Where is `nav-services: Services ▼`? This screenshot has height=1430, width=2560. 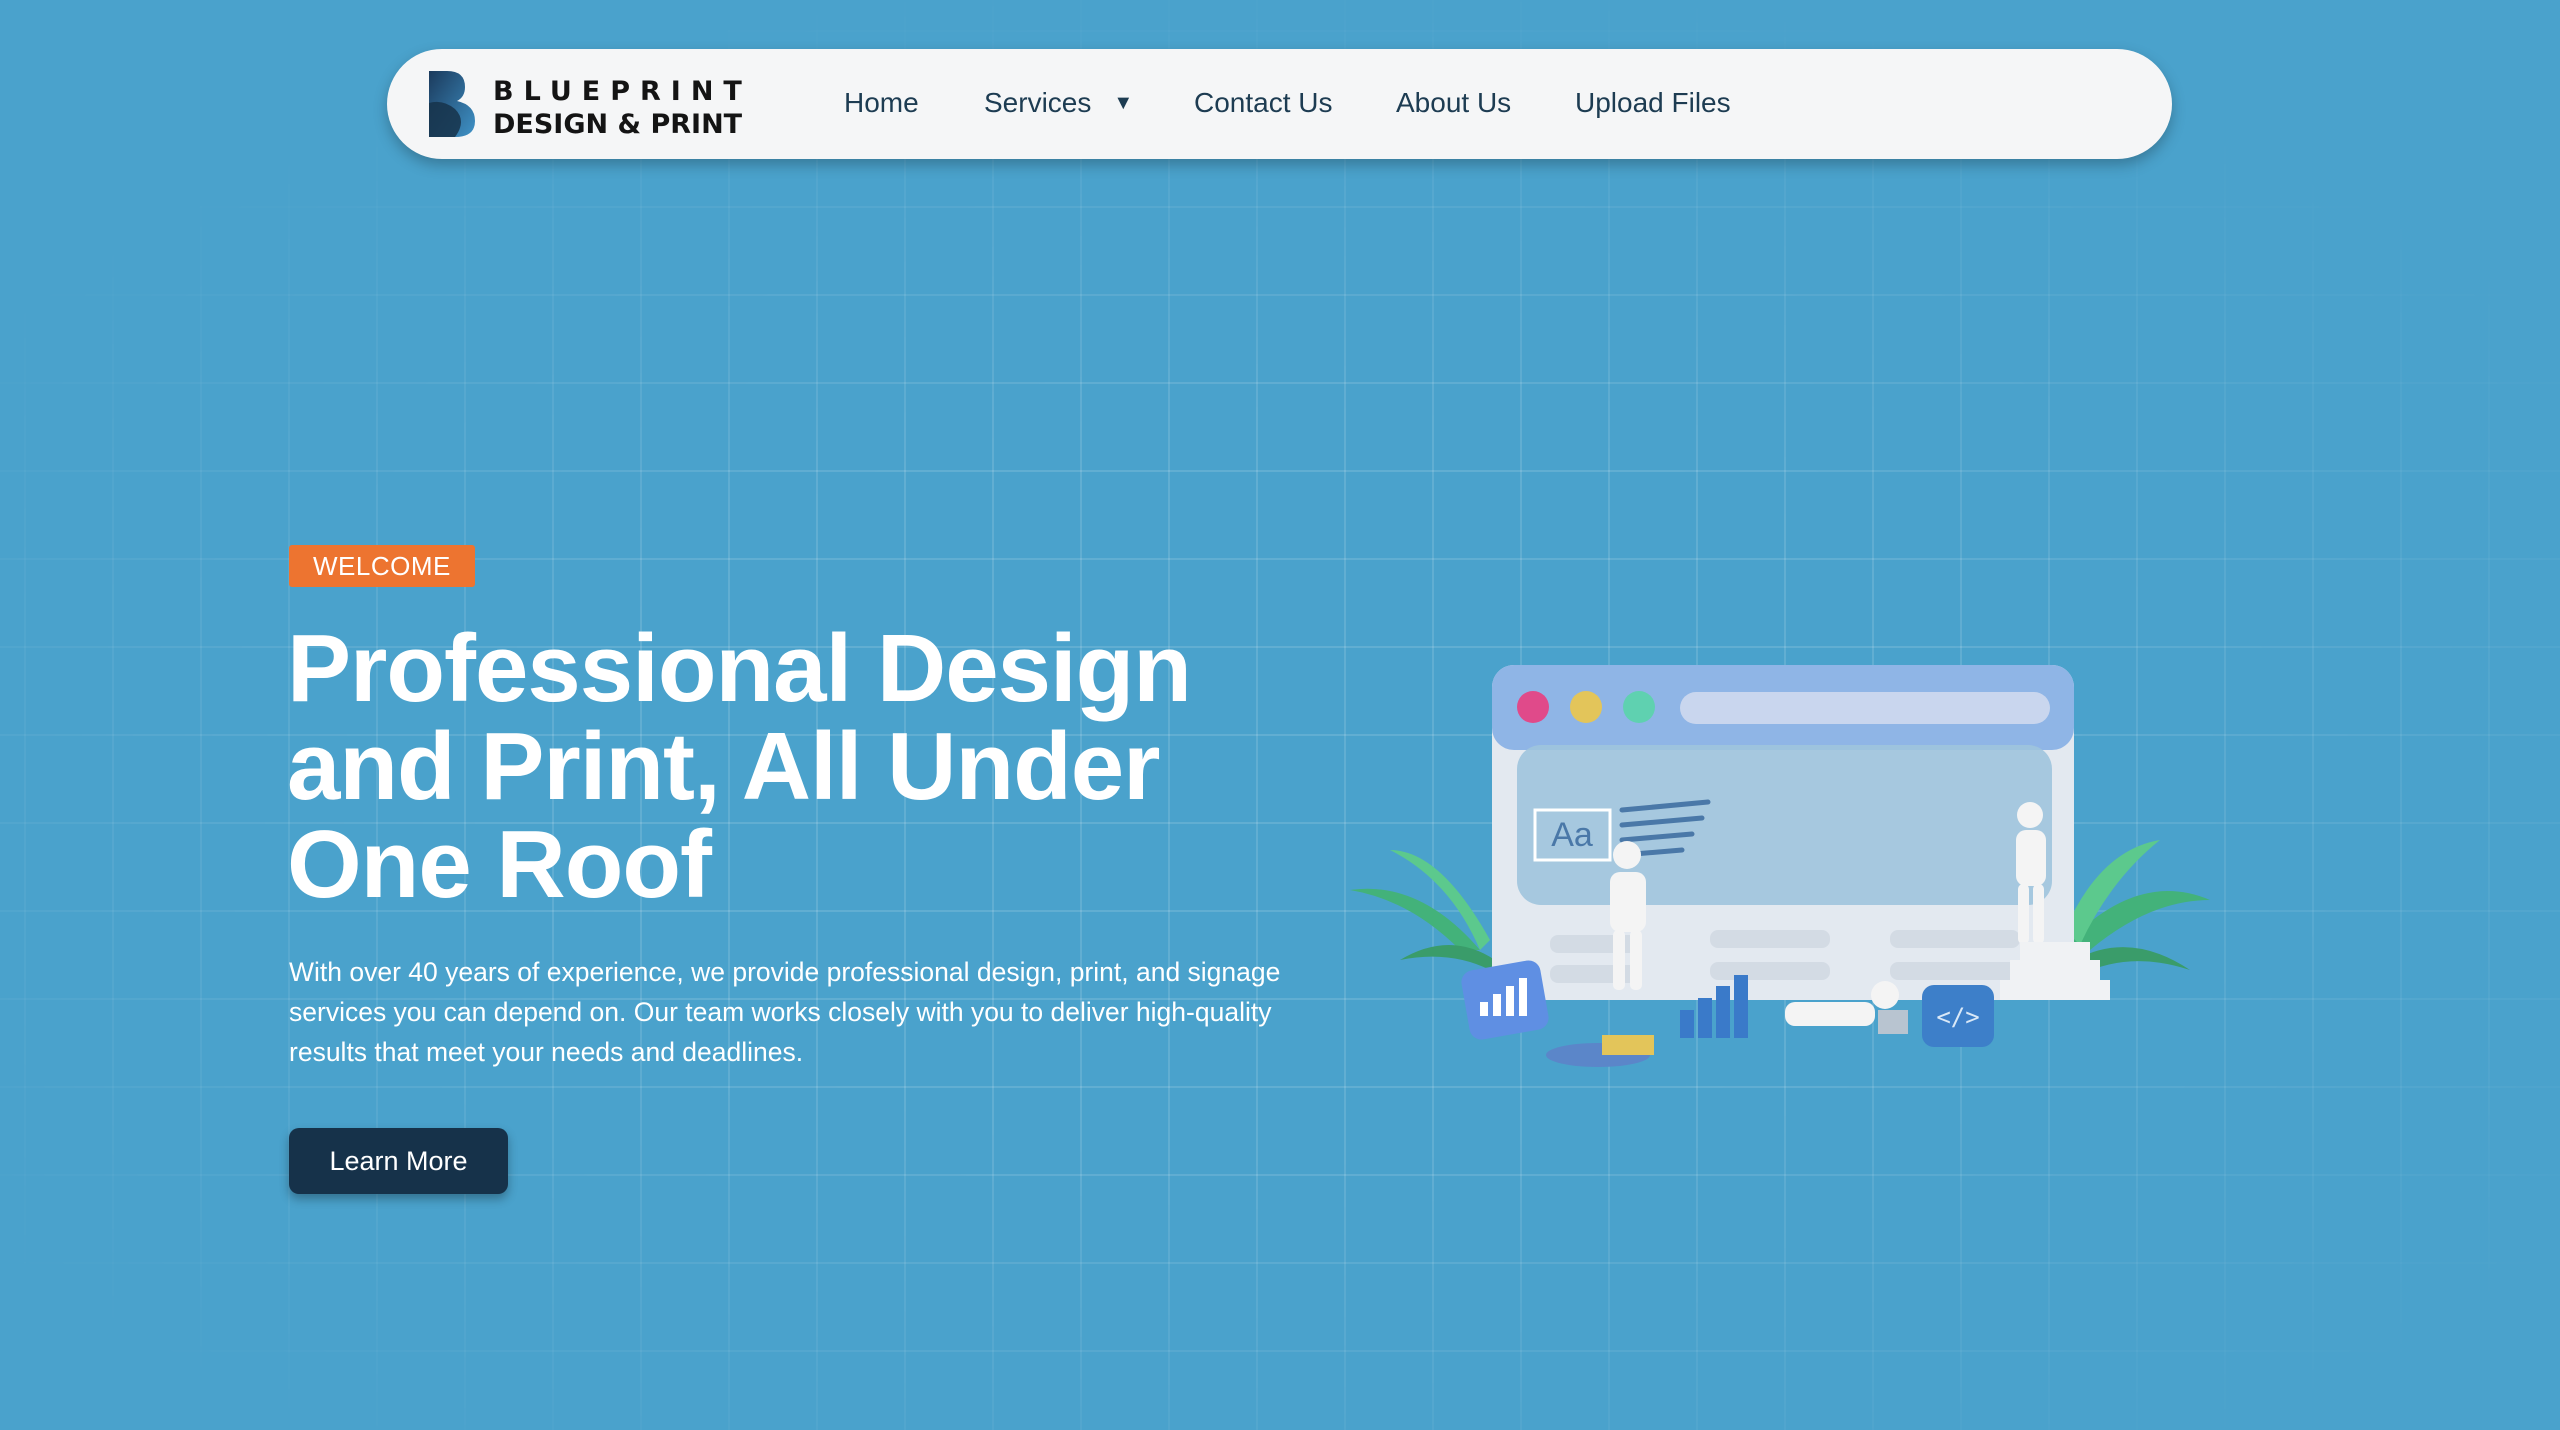 nav-services: Services ▼ is located at coordinates (1058, 103).